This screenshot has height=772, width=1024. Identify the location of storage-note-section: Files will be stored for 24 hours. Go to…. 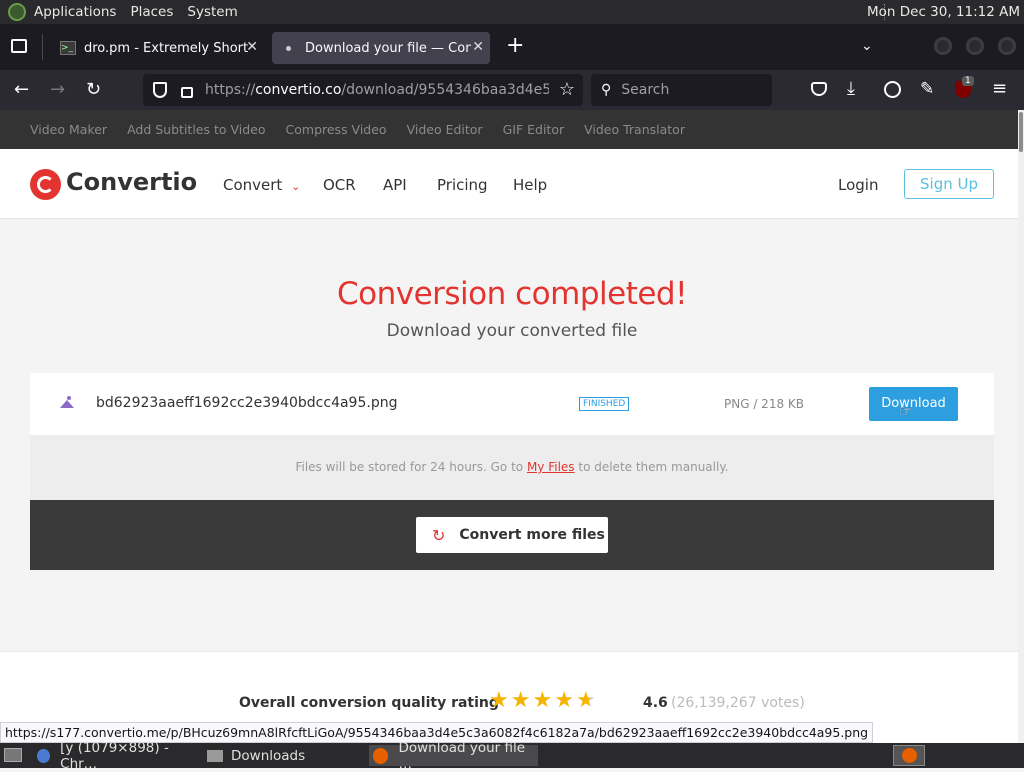
(512, 467).